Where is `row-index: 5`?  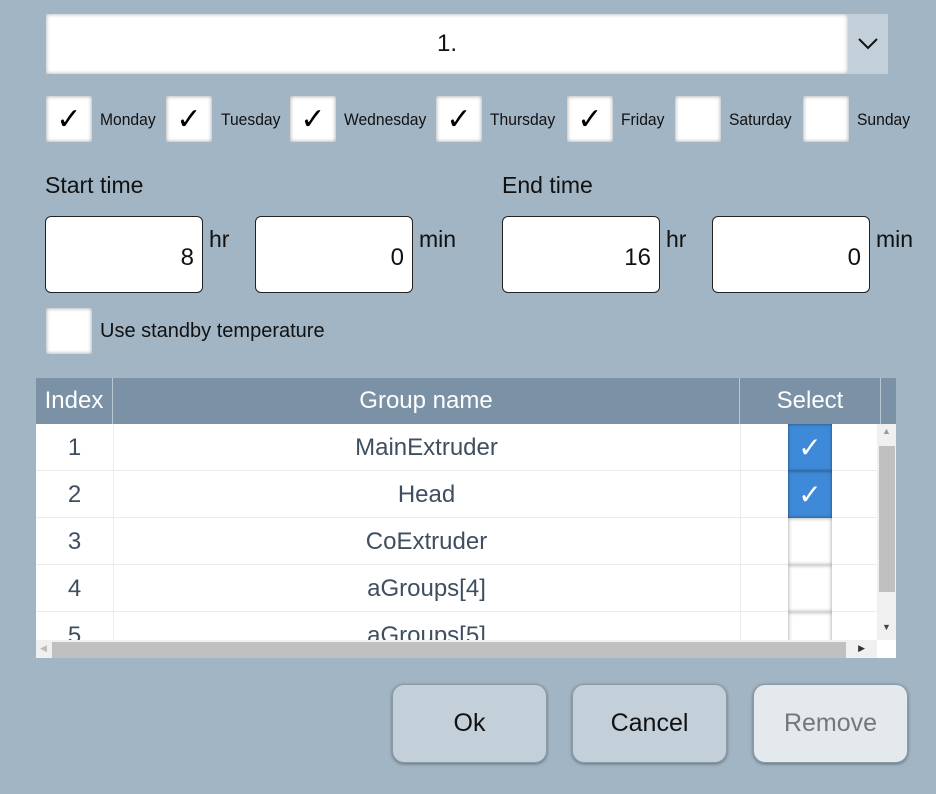 row-index: 5 is located at coordinates (74, 631).